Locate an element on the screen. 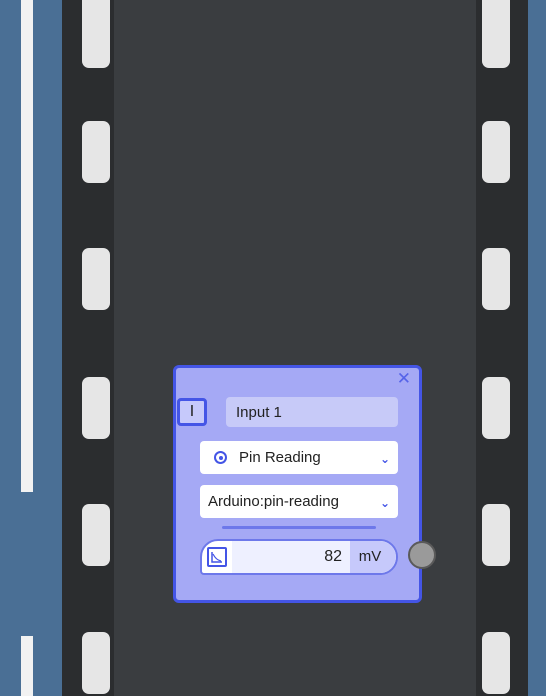 Image resolution: width=546 pixels, height=696 pixels. channel-select: Arduino:pin-reading ⌄ is located at coordinates (299, 501).